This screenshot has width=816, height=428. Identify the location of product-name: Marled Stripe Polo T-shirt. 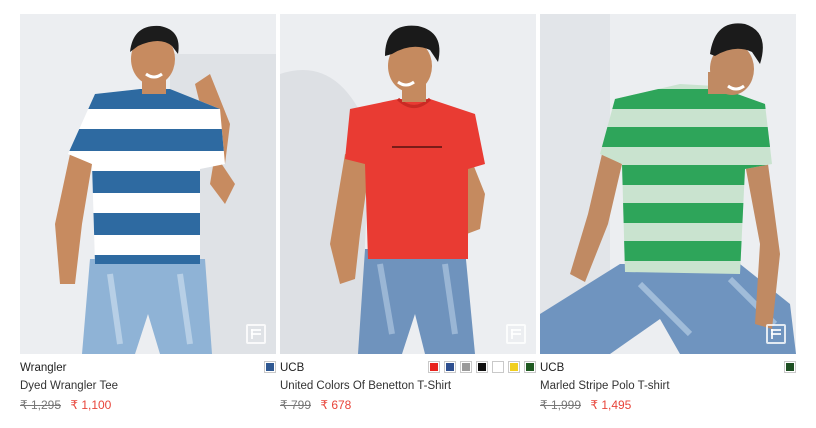
(605, 386).